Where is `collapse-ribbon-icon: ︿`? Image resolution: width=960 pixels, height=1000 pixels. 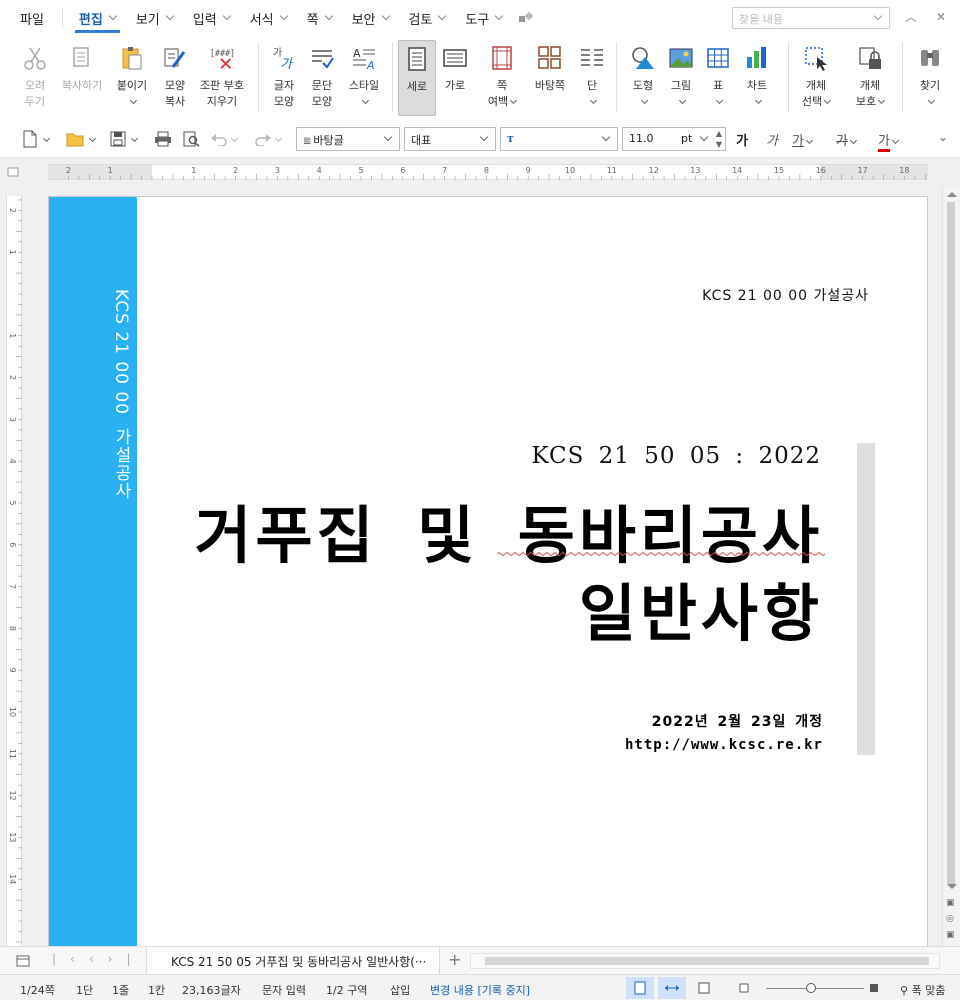 collapse-ribbon-icon: ︿ is located at coordinates (911, 17).